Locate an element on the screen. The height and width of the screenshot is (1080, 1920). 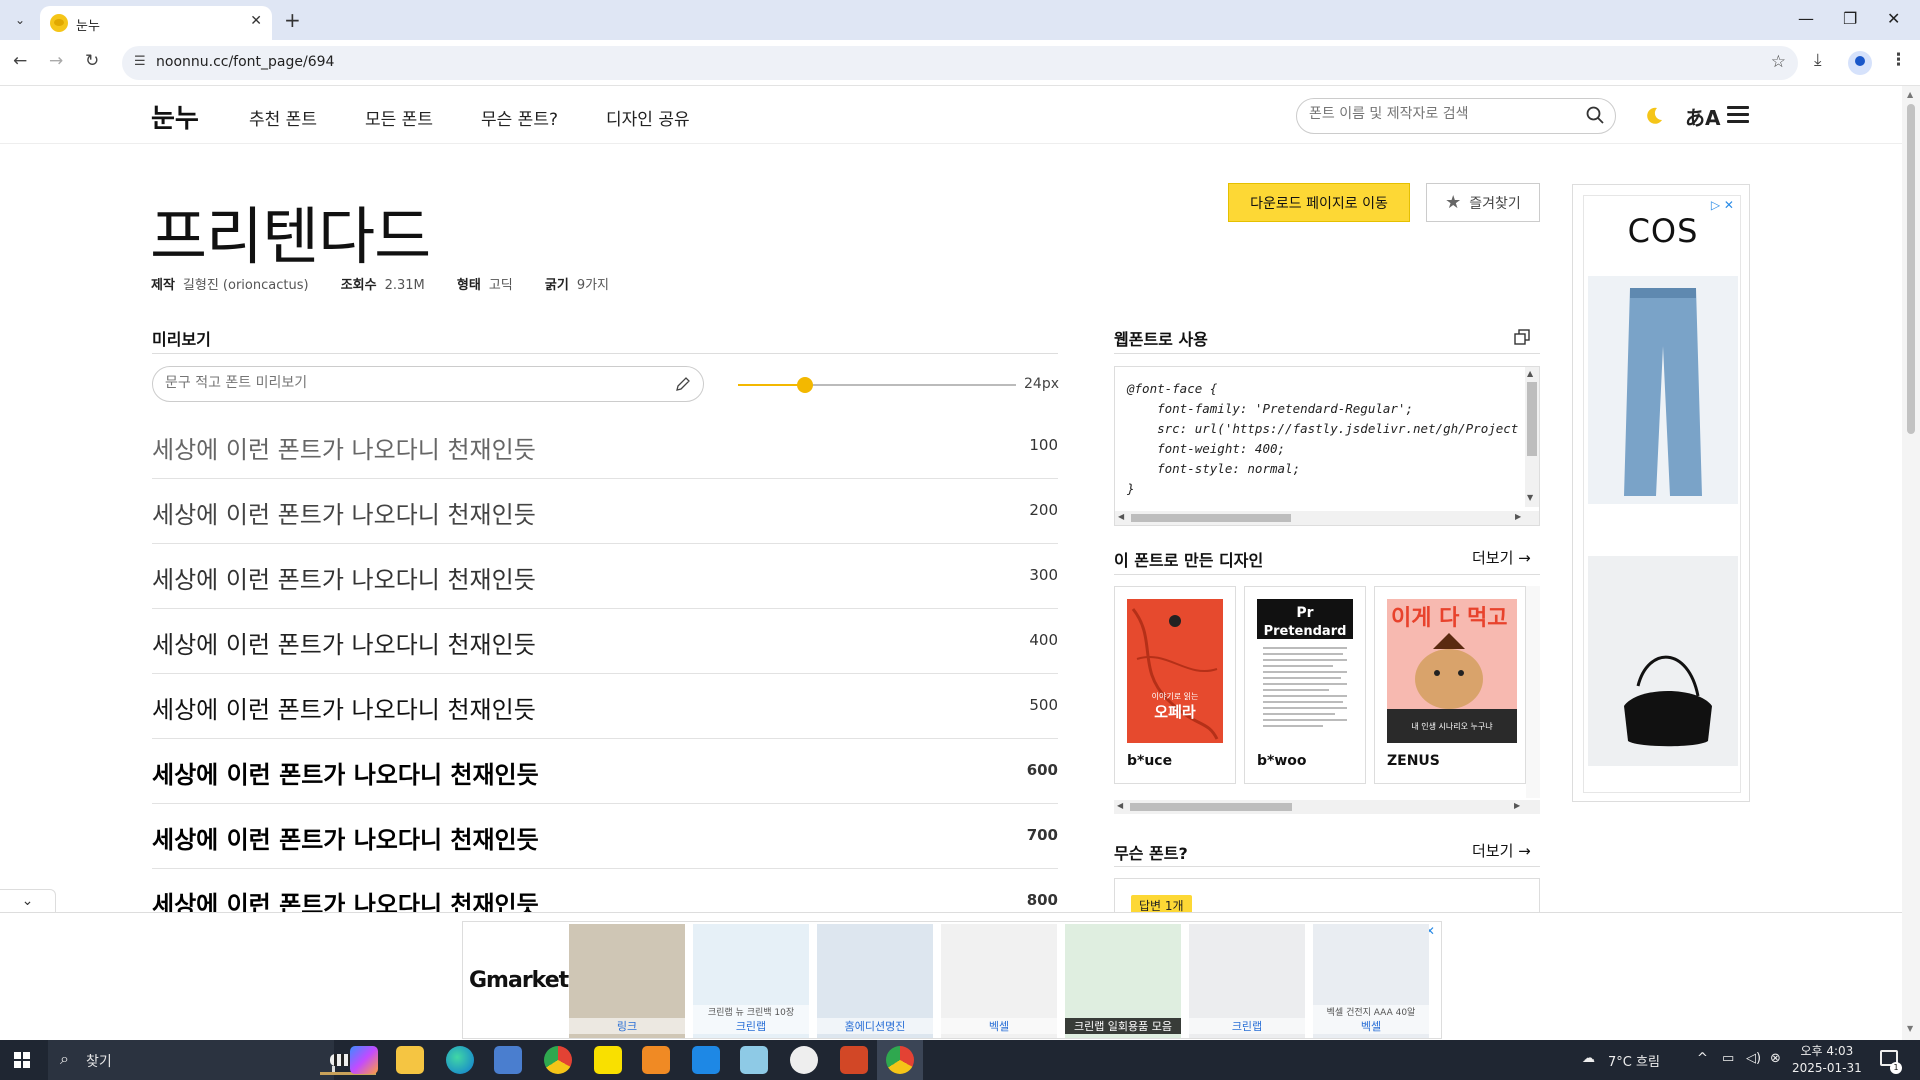
nav-design-share: 디자인 공유 is located at coordinates (648, 117).